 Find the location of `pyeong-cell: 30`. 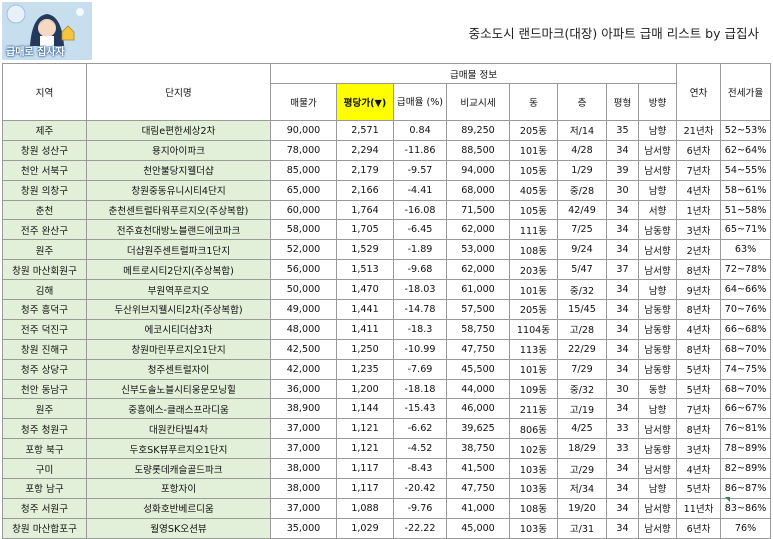

pyeong-cell: 30 is located at coordinates (622, 389).